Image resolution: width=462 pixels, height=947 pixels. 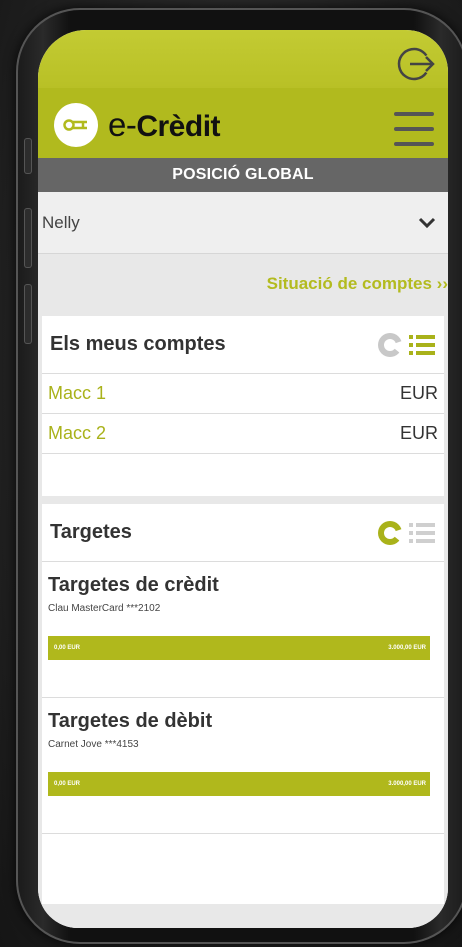 I want to click on chevron-down-icon, so click(x=427, y=223).